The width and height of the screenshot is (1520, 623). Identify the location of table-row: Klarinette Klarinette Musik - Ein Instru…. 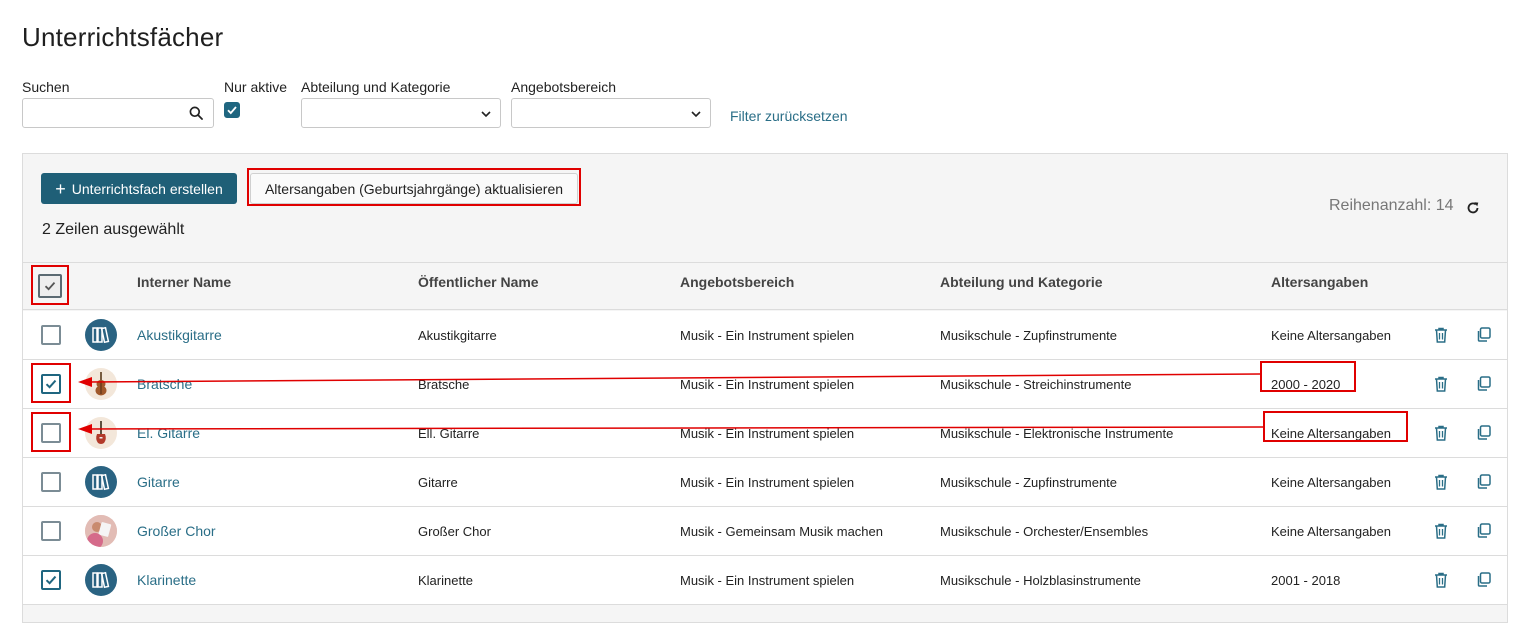
(765, 580).